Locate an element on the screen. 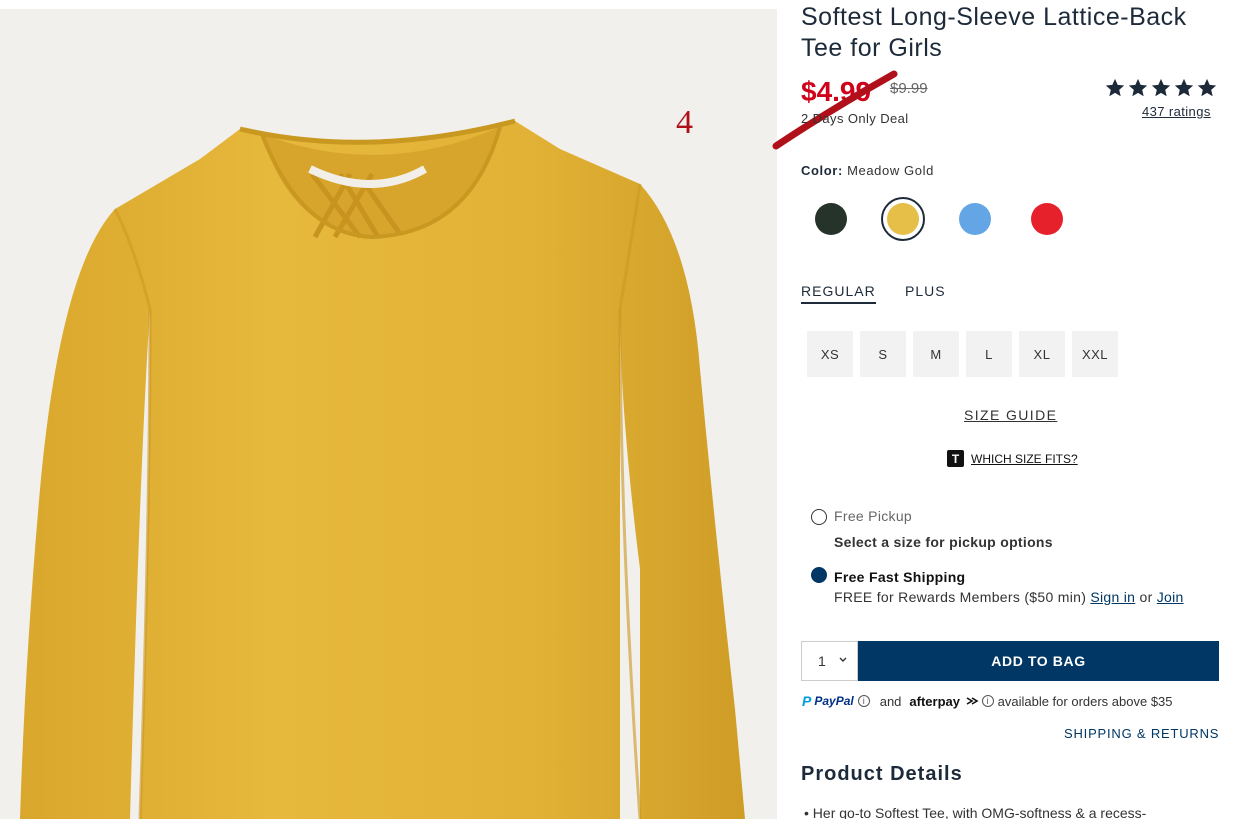 This screenshot has height=819, width=1238. join-link: Join is located at coordinates (1170, 597).